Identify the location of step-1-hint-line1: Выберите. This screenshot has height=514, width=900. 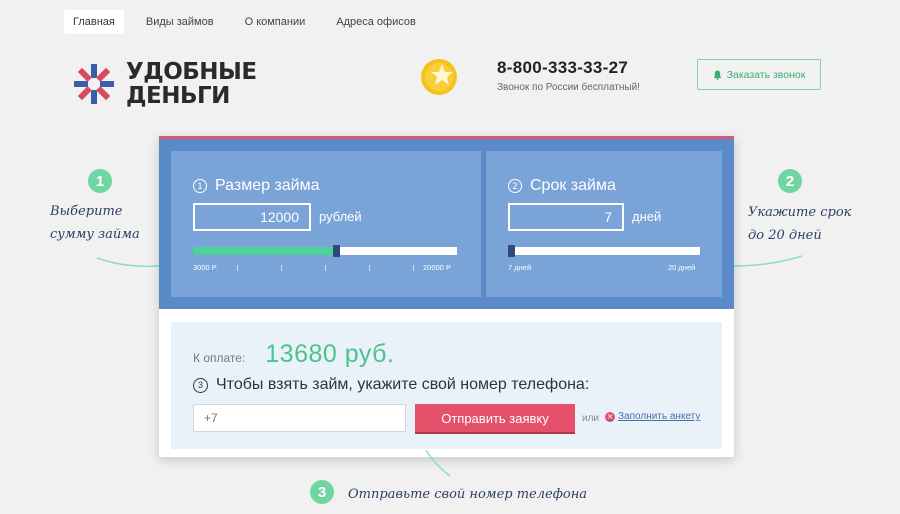
(86, 211).